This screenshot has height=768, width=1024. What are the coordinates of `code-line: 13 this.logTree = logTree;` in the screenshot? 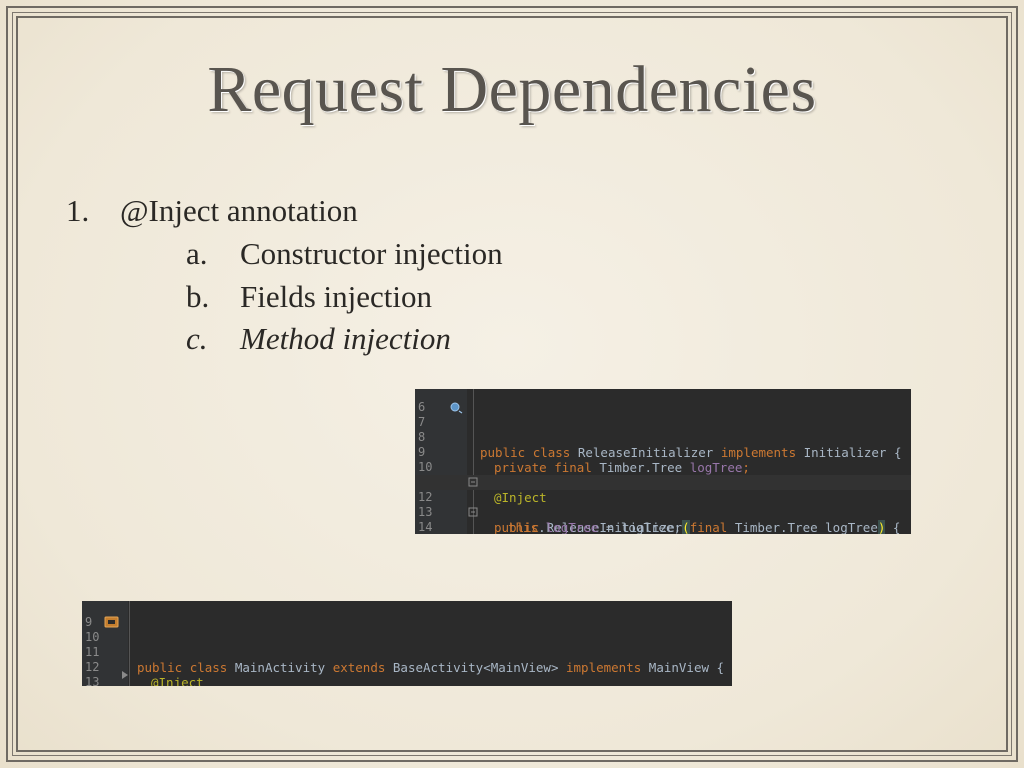 It's located at (548, 512).